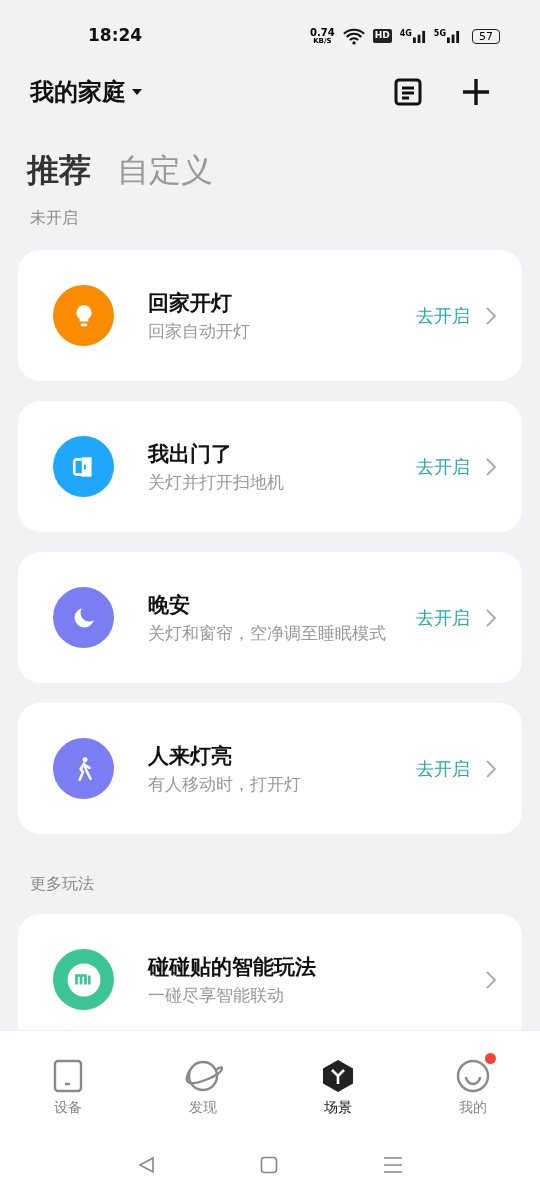  Describe the element at coordinates (190, 756) in the screenshot. I see `scene-title: 人来灯亮` at that location.